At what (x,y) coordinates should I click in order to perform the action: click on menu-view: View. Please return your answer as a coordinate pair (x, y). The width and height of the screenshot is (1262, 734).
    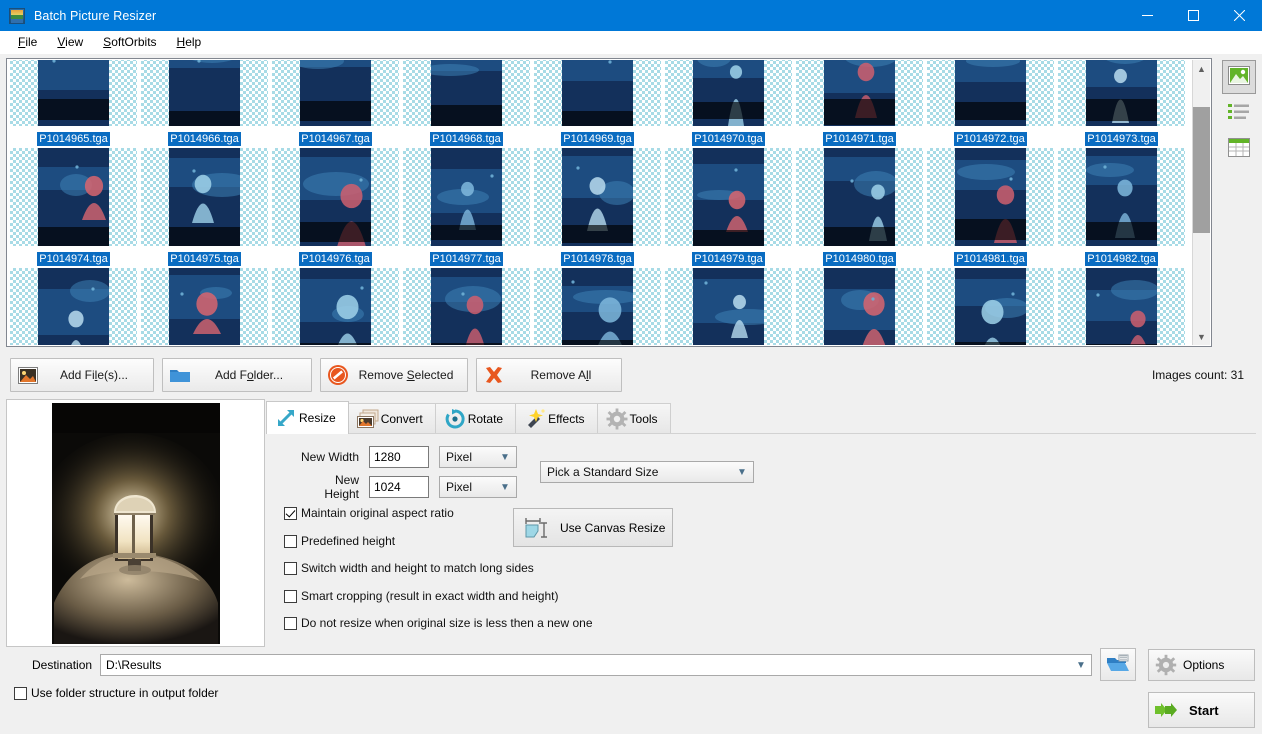
    Looking at the image, I should click on (70, 42).